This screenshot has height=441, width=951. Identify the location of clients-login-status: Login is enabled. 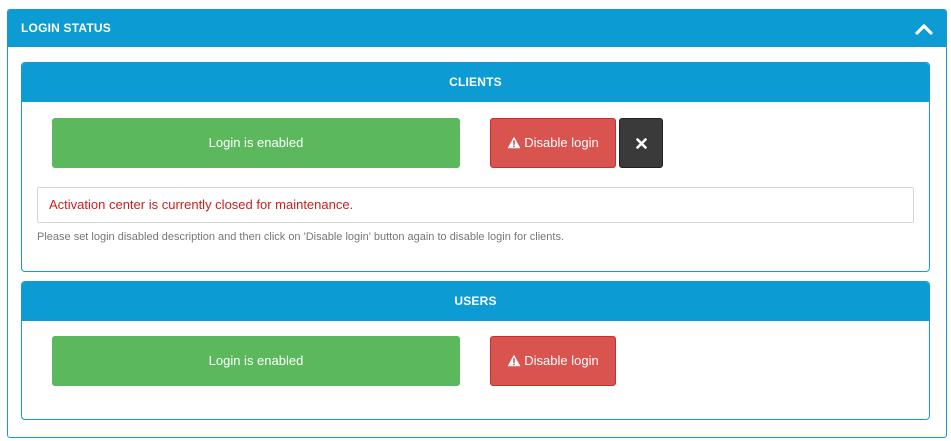
(256, 143).